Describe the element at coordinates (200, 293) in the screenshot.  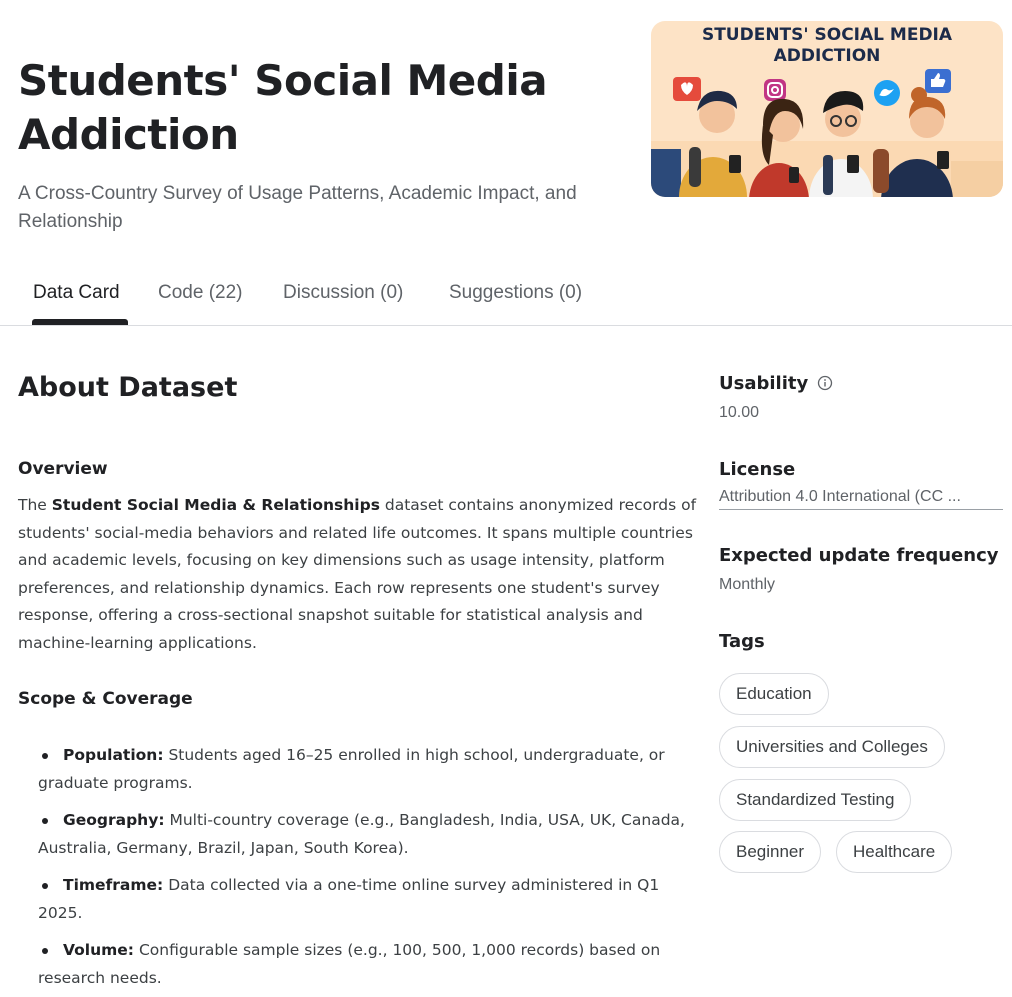
I see `tab-code: Code (22)` at that location.